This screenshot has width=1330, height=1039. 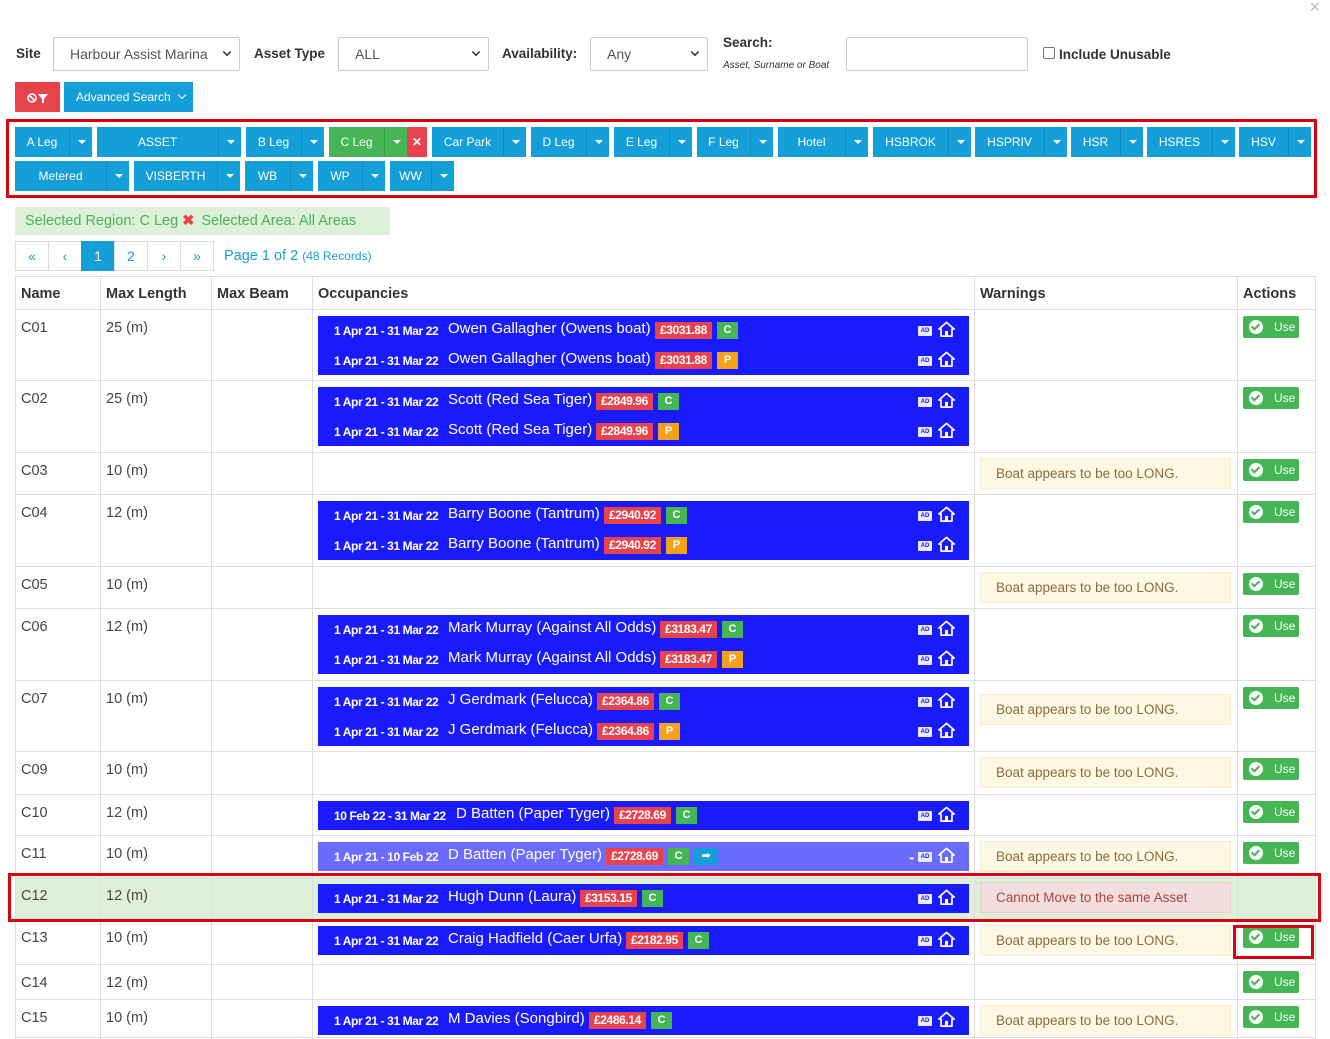 I want to click on region-button-hsbrok: HSBROK, so click(x=922, y=142).